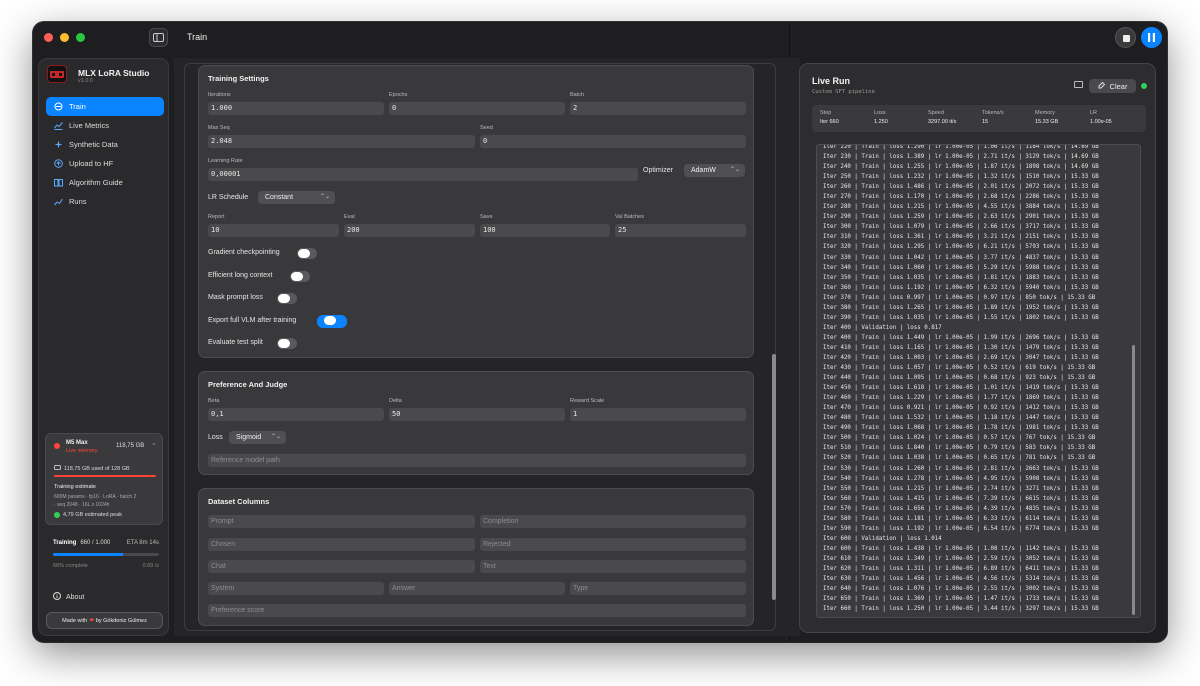  What do you see at coordinates (658, 414) in the screenshot?
I see `reward-scale-field: 1` at bounding box center [658, 414].